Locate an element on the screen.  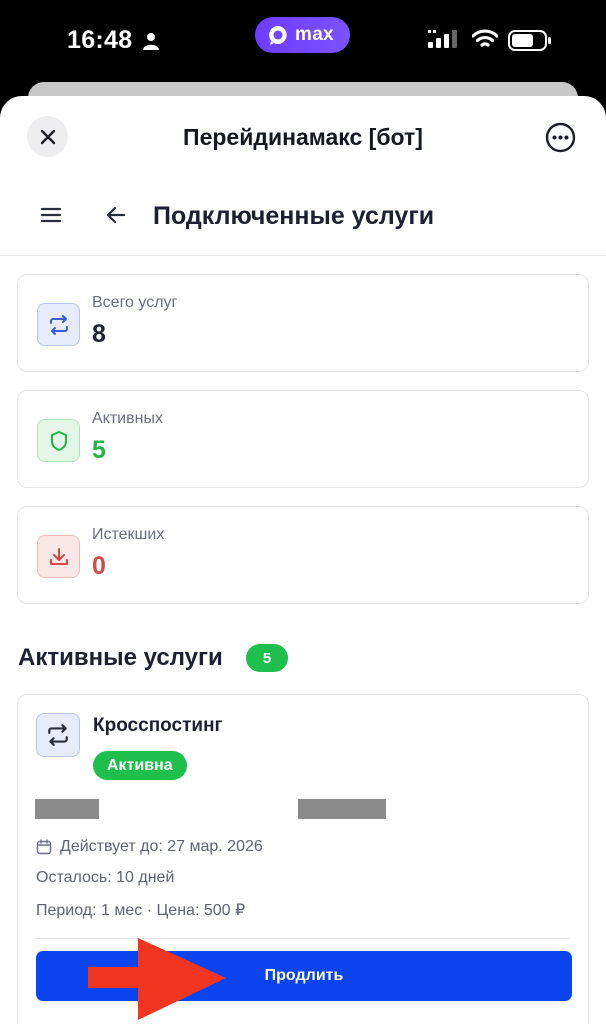
max-app-label: max is located at coordinates (314, 34).